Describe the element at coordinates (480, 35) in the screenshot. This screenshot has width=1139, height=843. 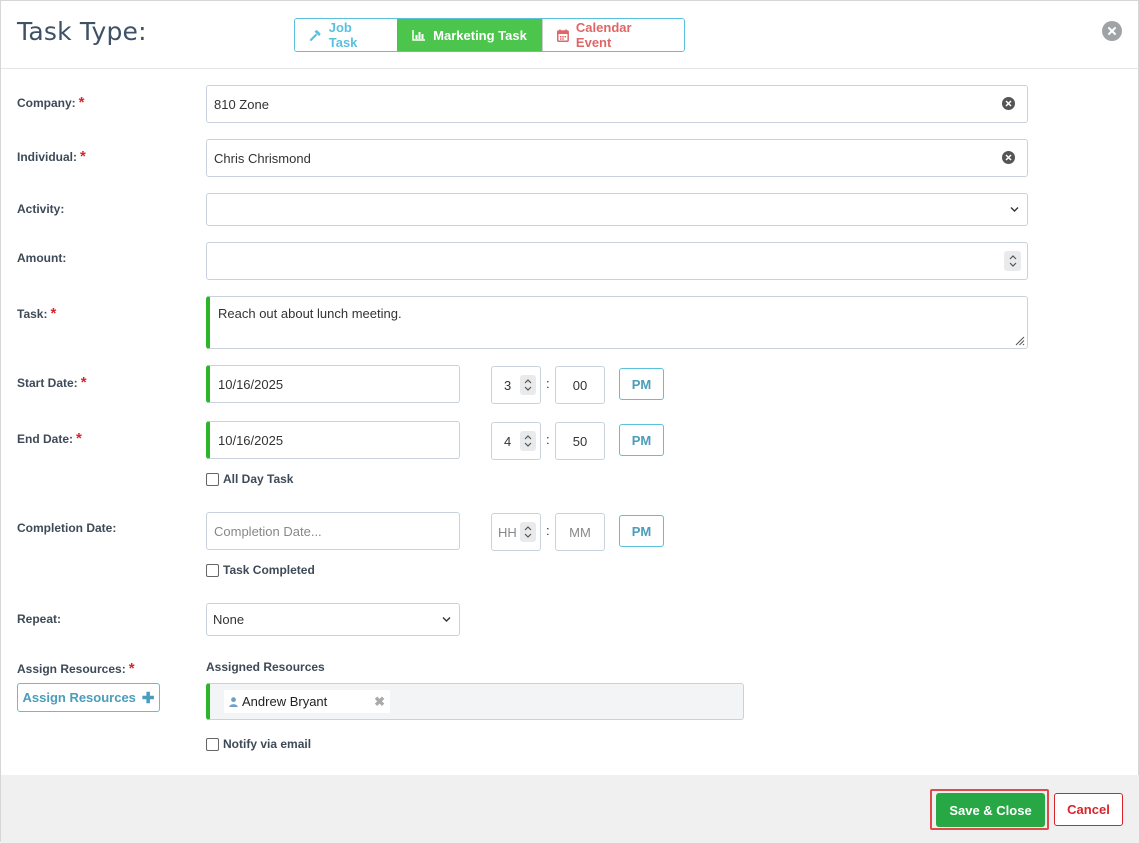
I see `marketing-task-label: Marketing Task` at that location.